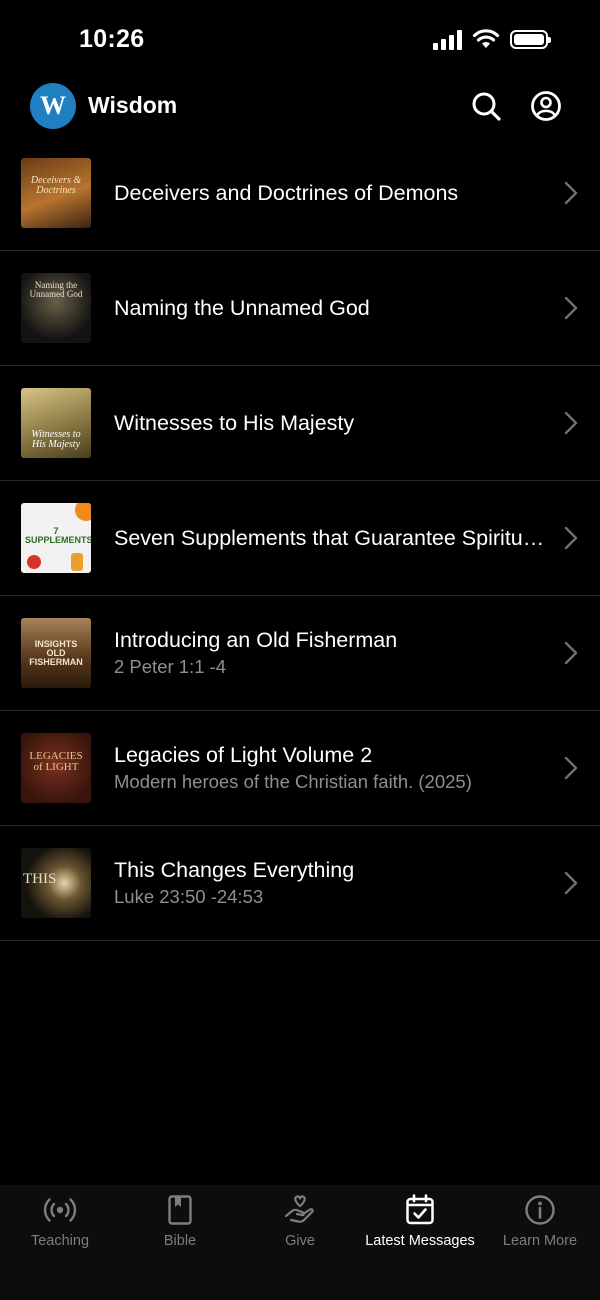 Image resolution: width=600 pixels, height=1300 pixels. Describe the element at coordinates (56, 761) in the screenshot. I see `thumbnail-text: LEGACIES of LIGHT` at that location.